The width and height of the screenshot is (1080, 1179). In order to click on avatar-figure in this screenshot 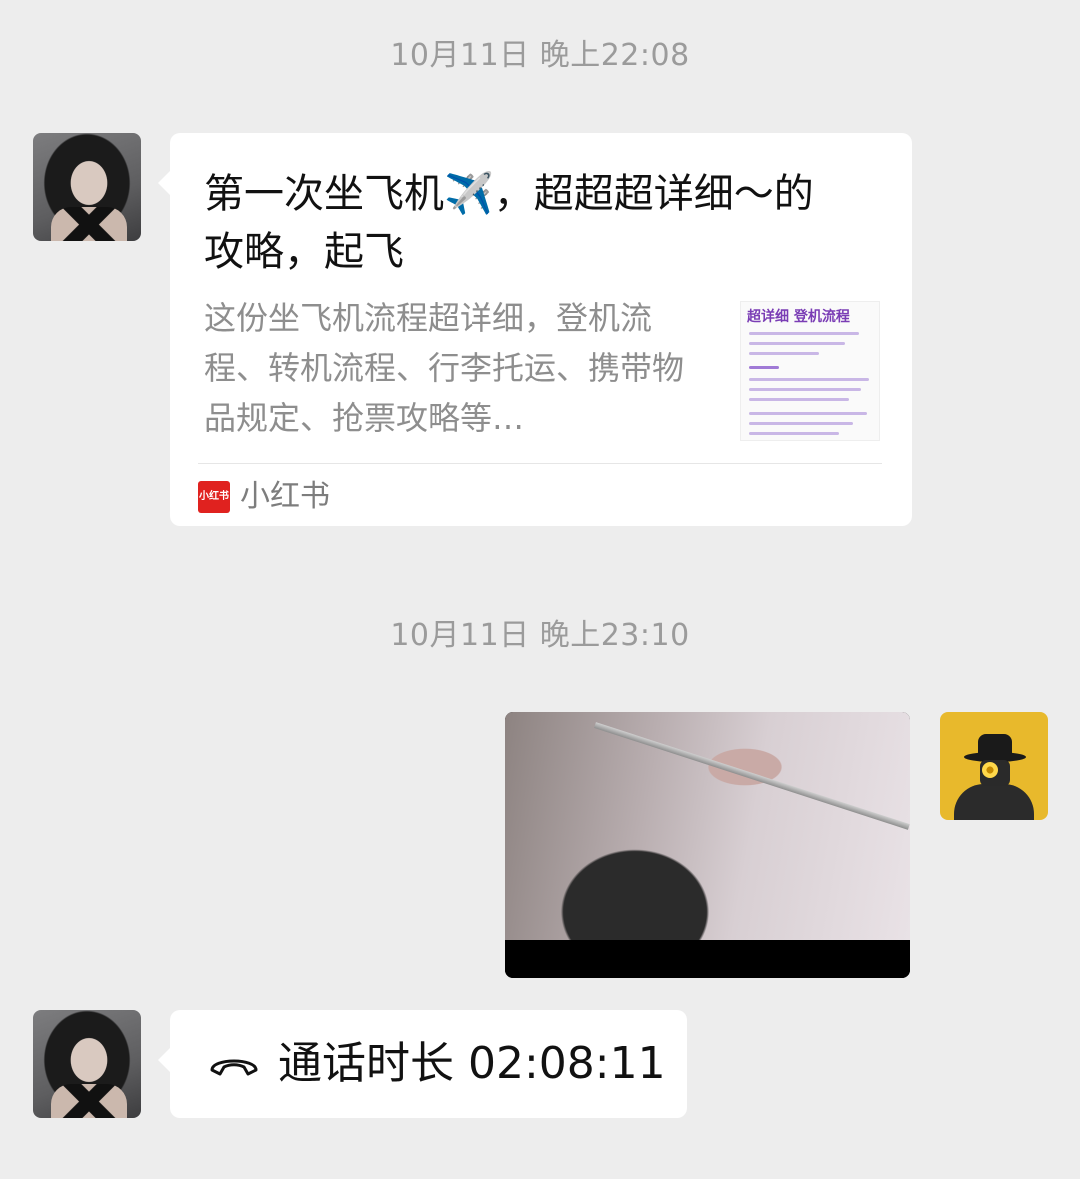, I will do `click(994, 802)`.